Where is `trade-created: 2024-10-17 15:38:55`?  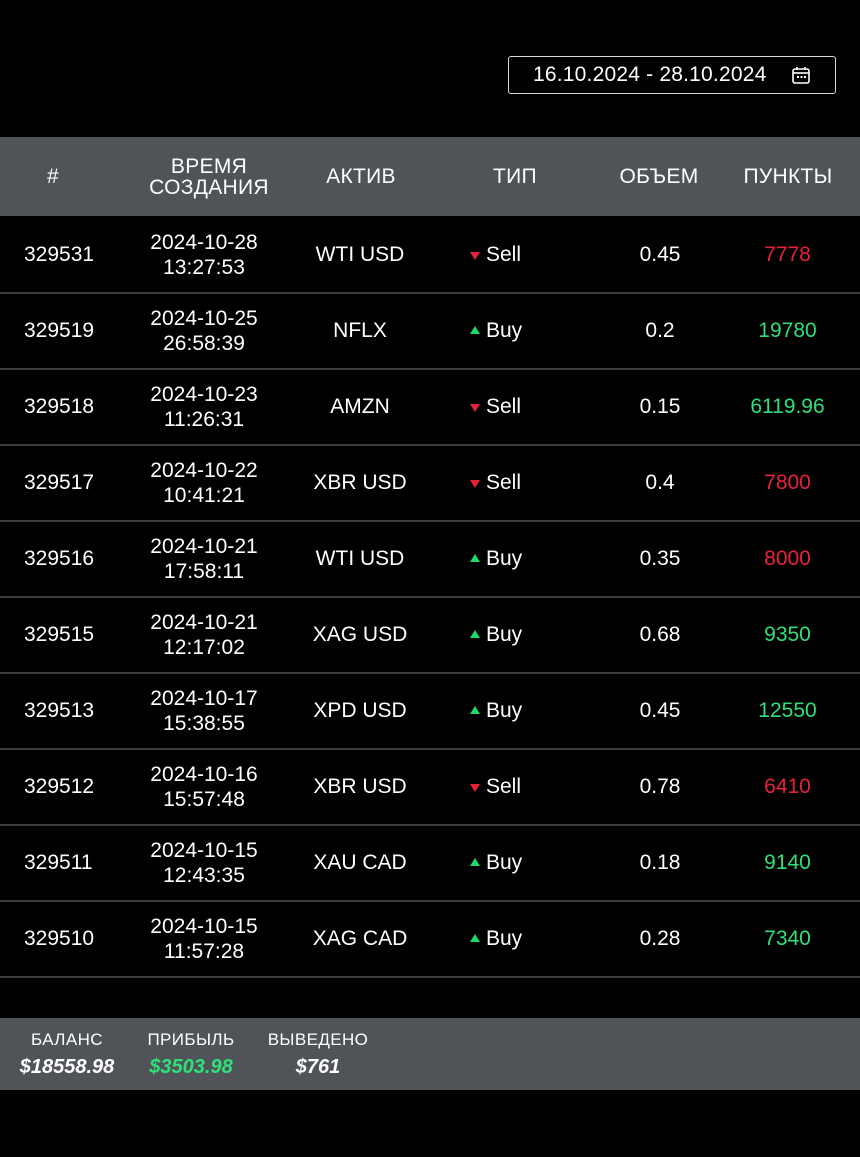 trade-created: 2024-10-17 15:38:55 is located at coordinates (204, 711).